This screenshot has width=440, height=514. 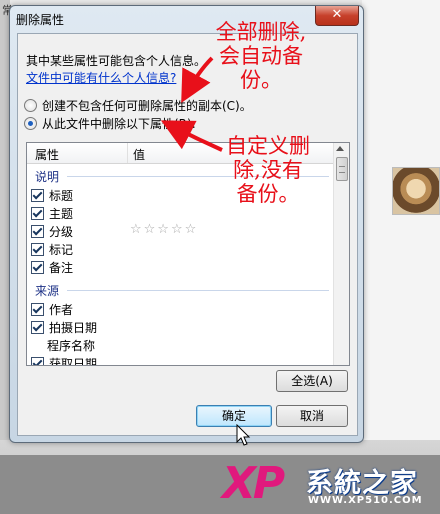 I want to click on logo-url: WWW.XP510.COM, so click(x=365, y=500).